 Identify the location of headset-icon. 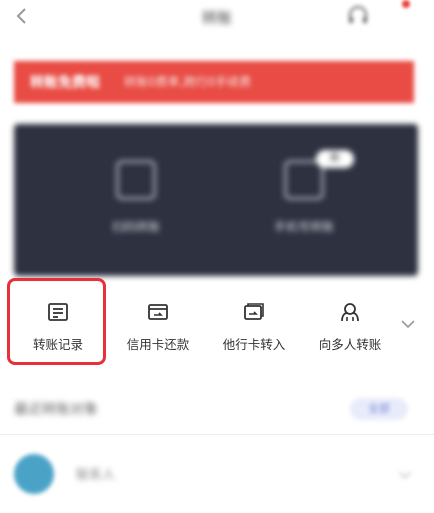
(358, 14).